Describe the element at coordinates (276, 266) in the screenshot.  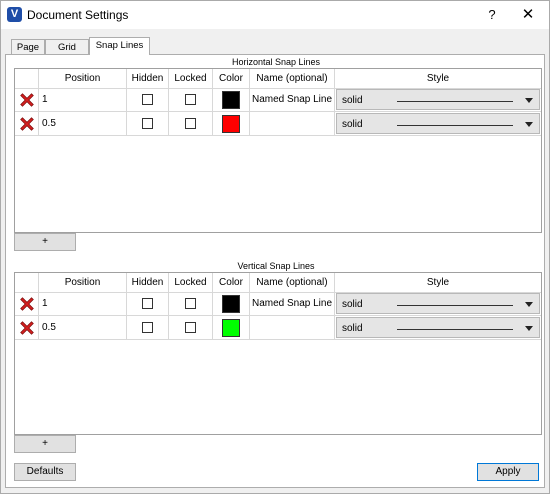
I see `vertical-section-title: Vertical Snap Lines` at that location.